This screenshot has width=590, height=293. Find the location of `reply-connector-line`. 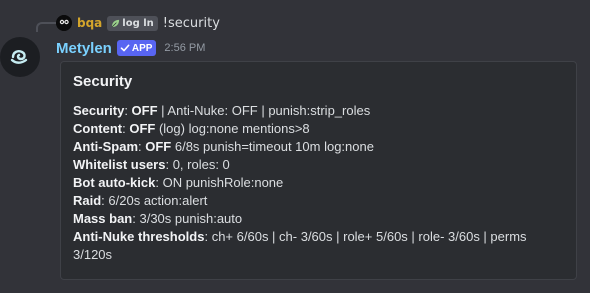

reply-connector-line is located at coordinates (46, 27).